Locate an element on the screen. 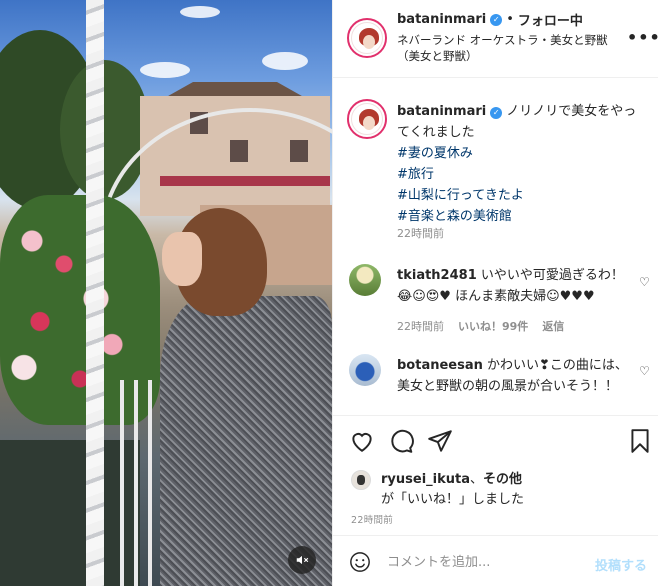  comment-likes-count: いいね！99件 is located at coordinates (493, 326).